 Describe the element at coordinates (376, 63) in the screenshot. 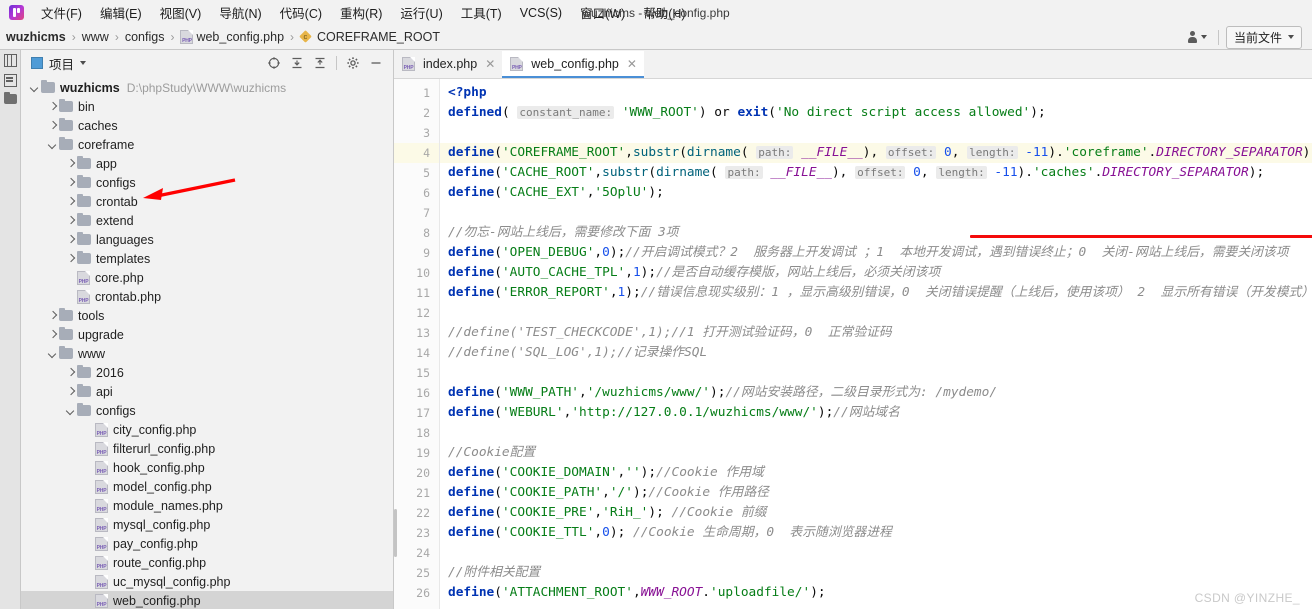

I see `hide-panel-icon` at that location.